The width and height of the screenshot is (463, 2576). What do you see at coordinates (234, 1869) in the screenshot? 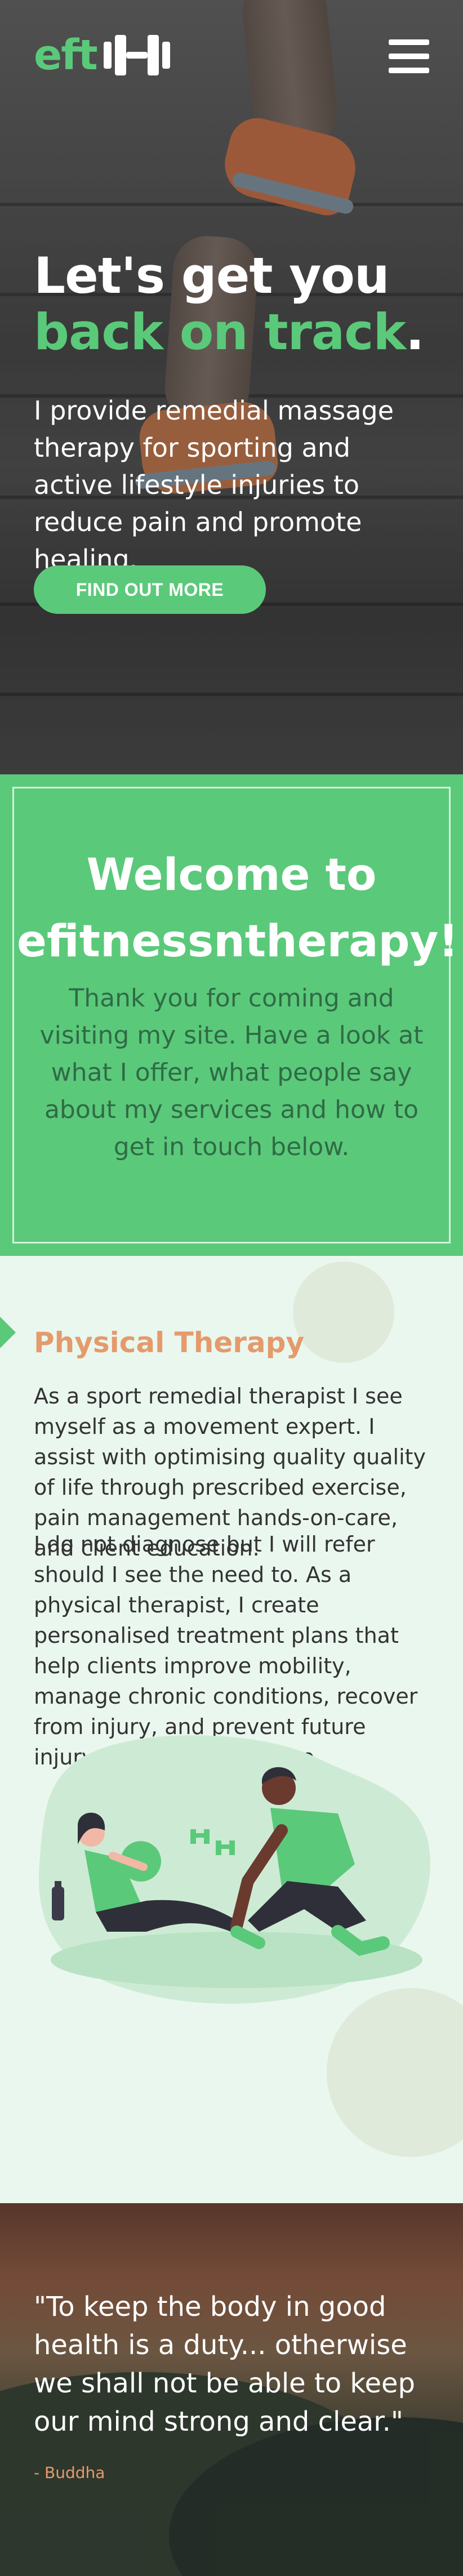
I see `exercise-illustration` at bounding box center [234, 1869].